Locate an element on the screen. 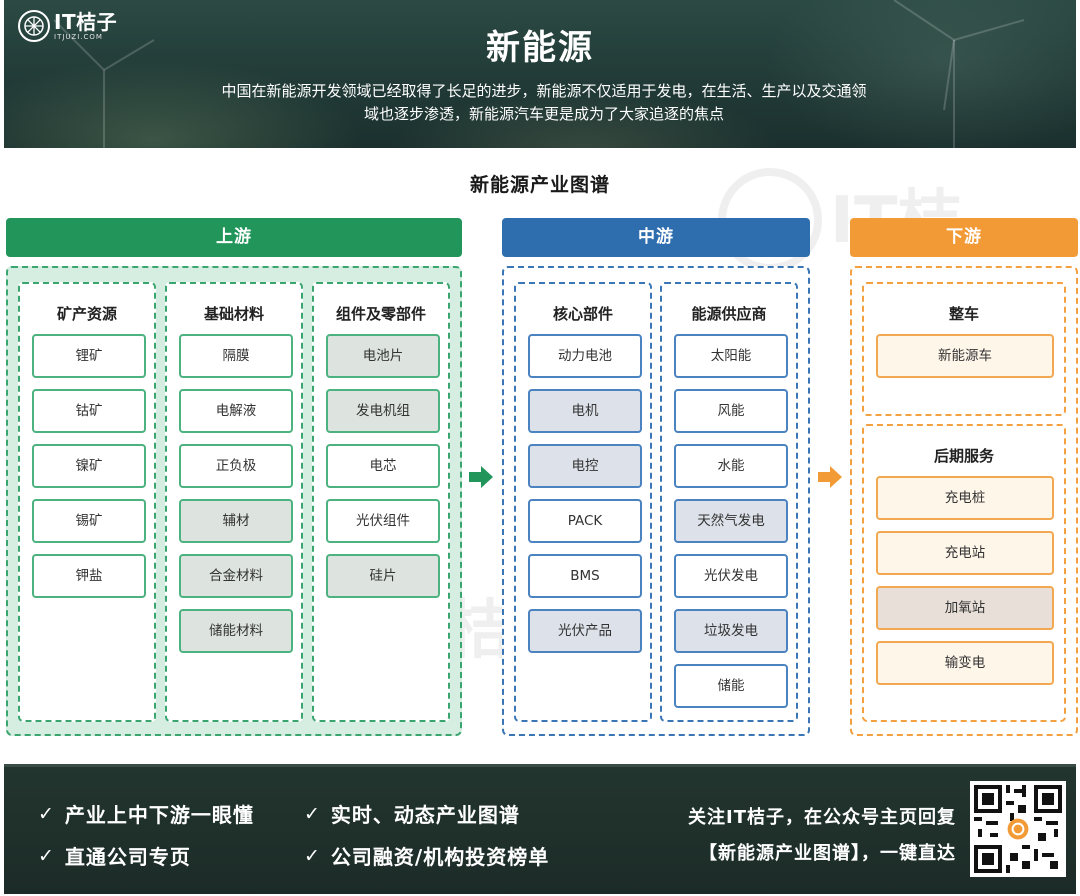 The image size is (1080, 896). group-base-materials: 基础材料 隔膜 电解液 正负极 辅材 合金材料 储能材料 is located at coordinates (234, 502).